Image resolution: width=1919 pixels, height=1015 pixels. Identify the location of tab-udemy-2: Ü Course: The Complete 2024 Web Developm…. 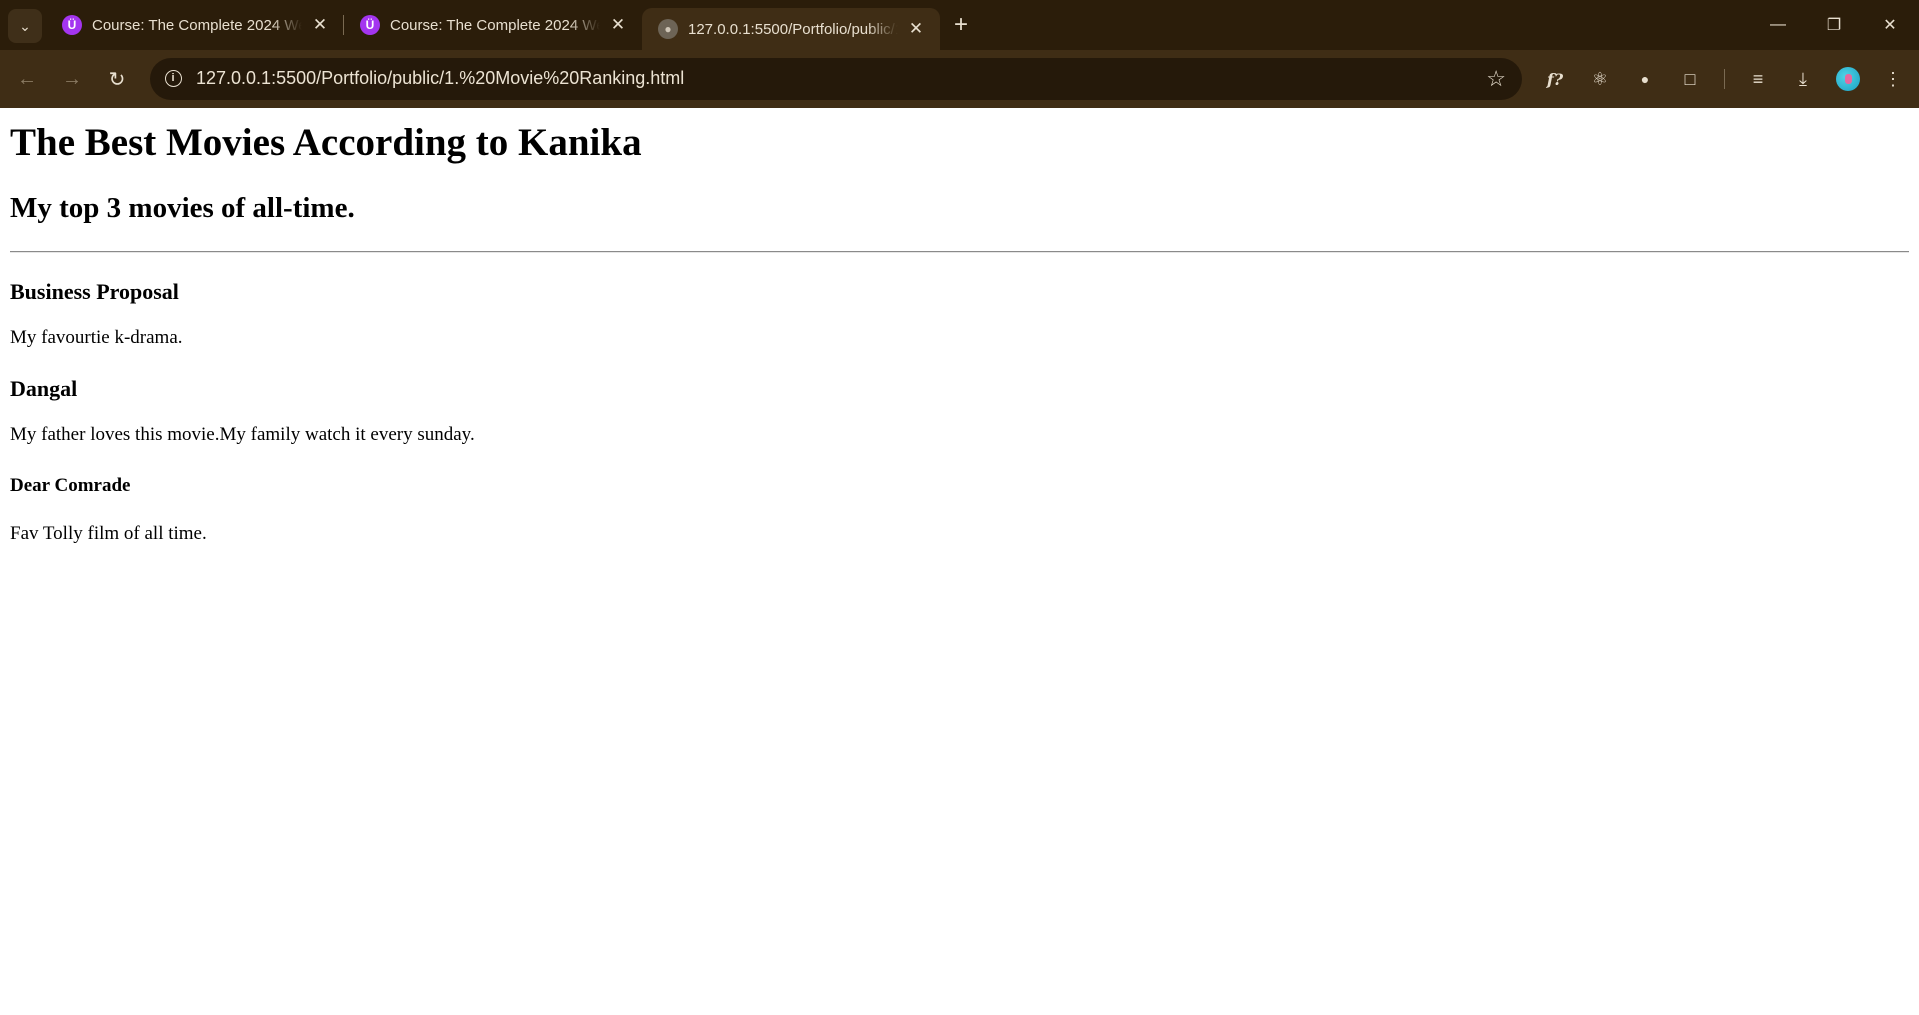
(493, 25).